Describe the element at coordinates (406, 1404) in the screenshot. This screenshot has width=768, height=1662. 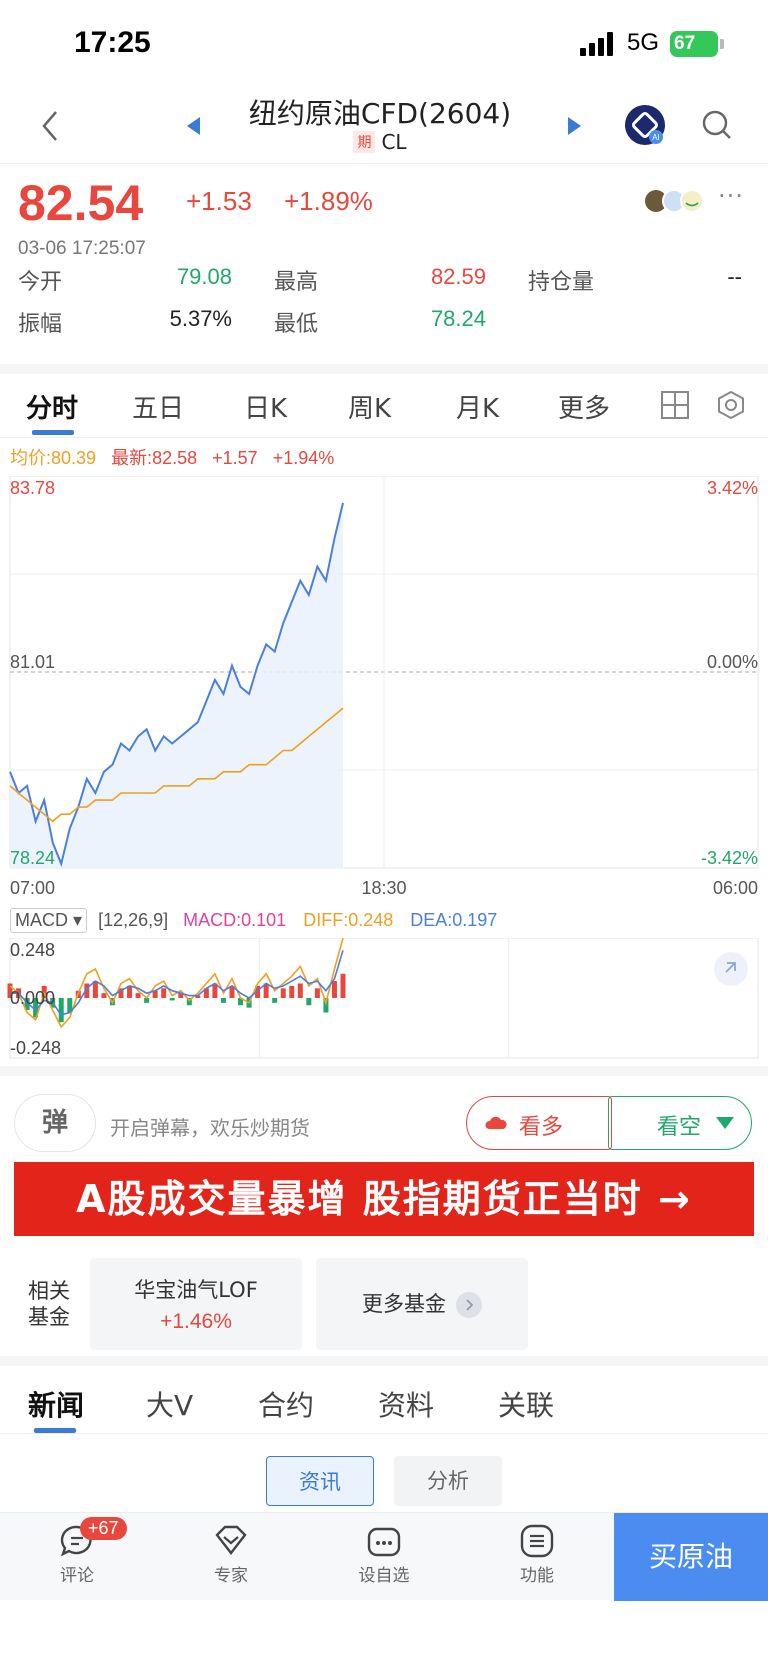
I see `tab-profile: 资料` at that location.